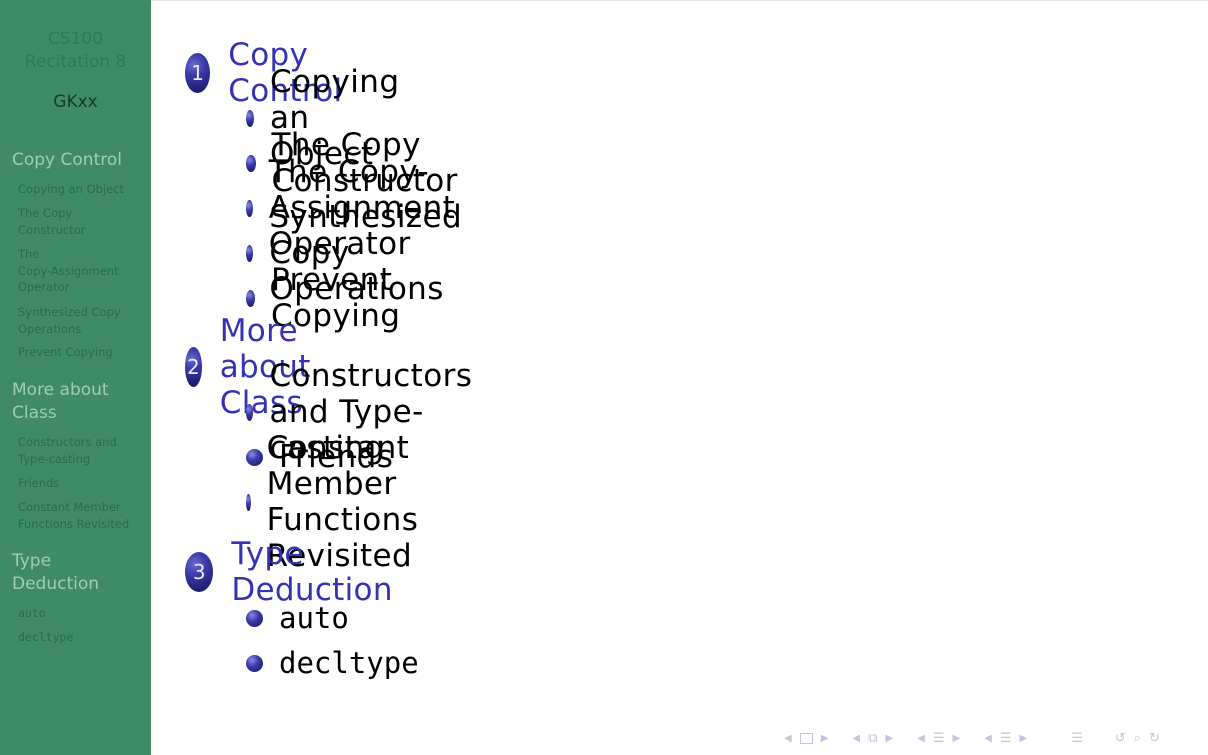 The width and height of the screenshot is (1208, 755). What do you see at coordinates (75, 39) in the screenshot?
I see `title-line: CS100` at bounding box center [75, 39].